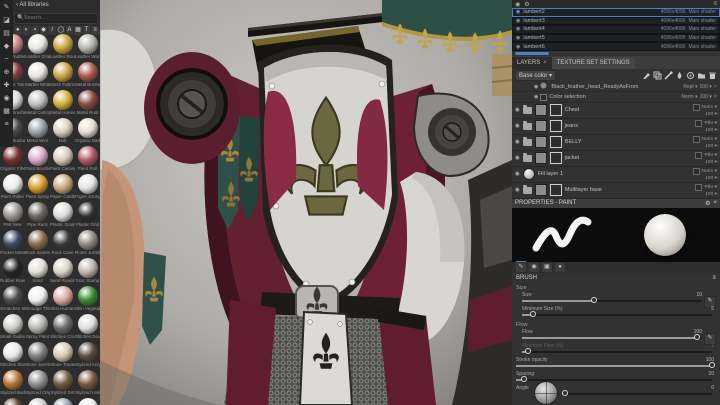 Image resolution: width=720 pixels, height=405 pixels. What do you see at coordinates (62, 75) in the screenshot?
I see `material-thumbnail: Mesh Fabric` at bounding box center [62, 75].